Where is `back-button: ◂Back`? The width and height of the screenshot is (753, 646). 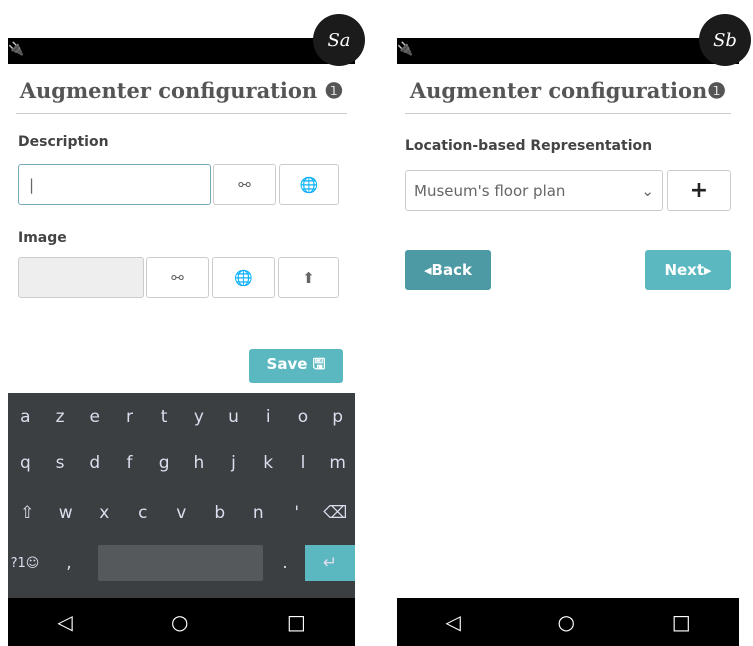 back-button: ◂Back is located at coordinates (448, 270).